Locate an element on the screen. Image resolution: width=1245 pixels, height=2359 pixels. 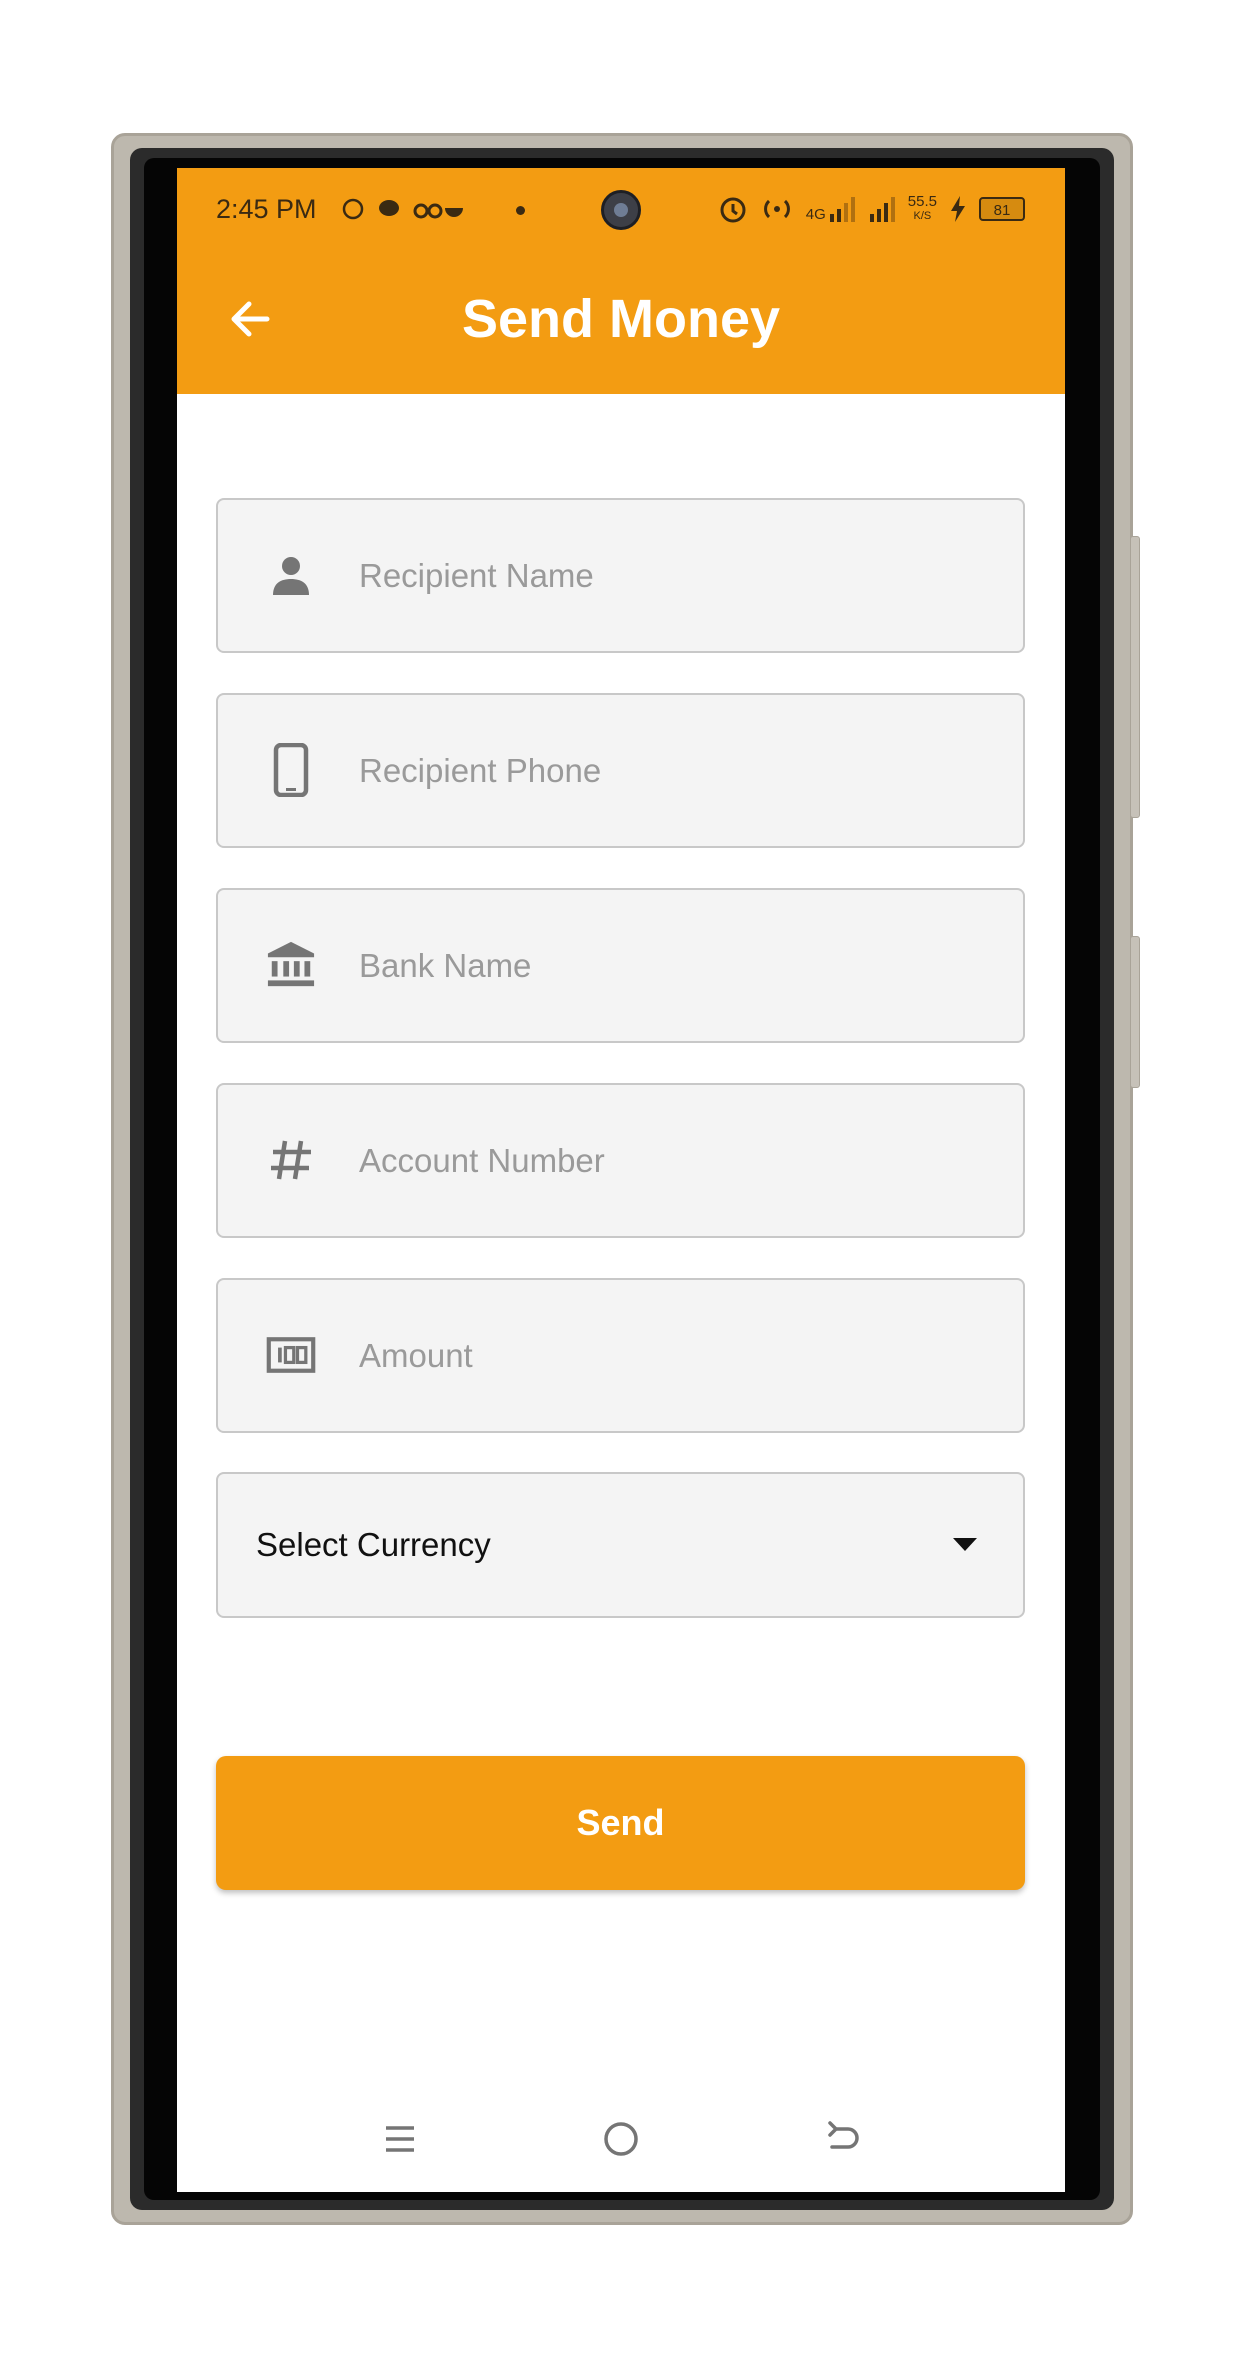
status-right: 4G 55.5 K/S 81 is located at coordinates (871, 209).